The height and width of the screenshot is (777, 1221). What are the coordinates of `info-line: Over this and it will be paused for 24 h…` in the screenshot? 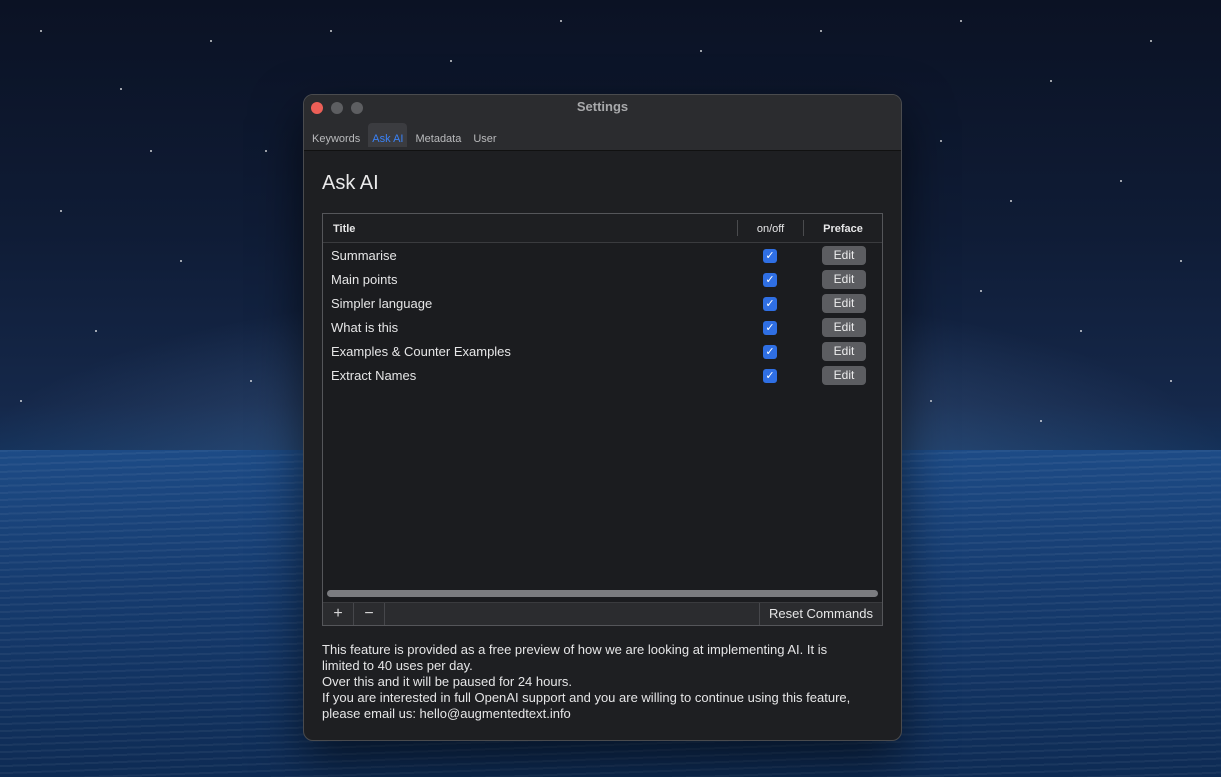 It's located at (447, 681).